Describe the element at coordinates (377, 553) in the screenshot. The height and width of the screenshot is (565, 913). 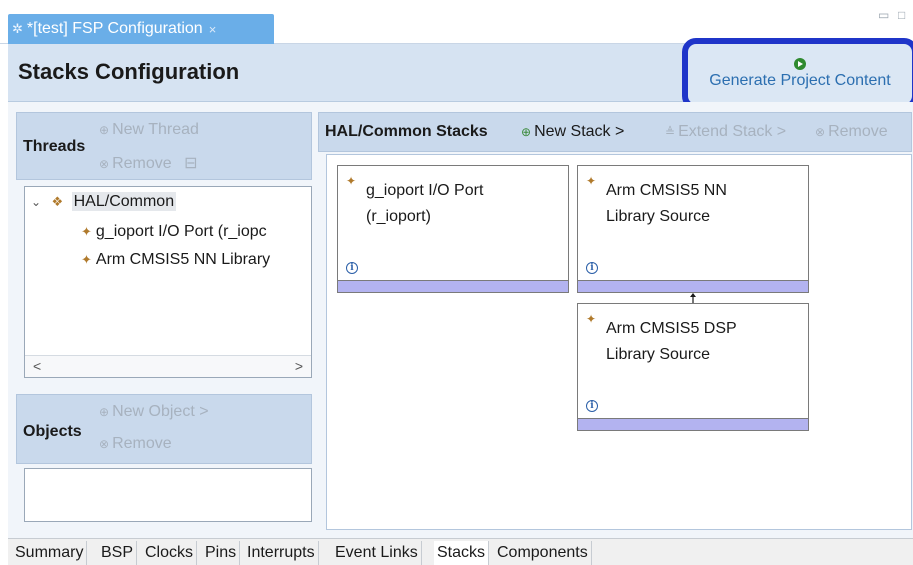
I see `tab-event-links: Event Links` at that location.